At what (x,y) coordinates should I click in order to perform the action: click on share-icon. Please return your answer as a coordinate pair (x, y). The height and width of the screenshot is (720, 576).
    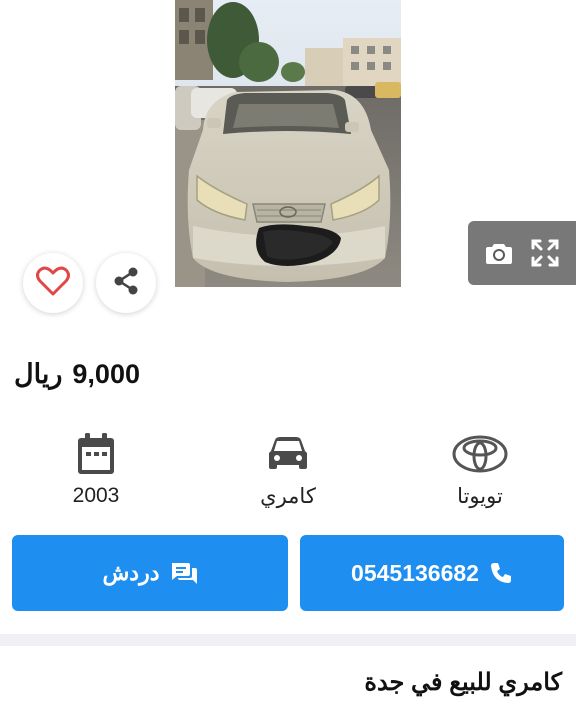
    Looking at the image, I should click on (126, 283).